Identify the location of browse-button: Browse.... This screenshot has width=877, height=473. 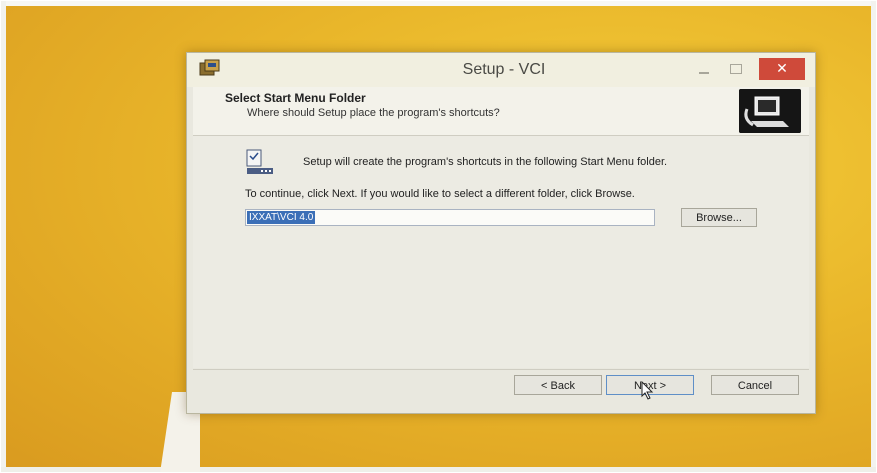
(719, 217).